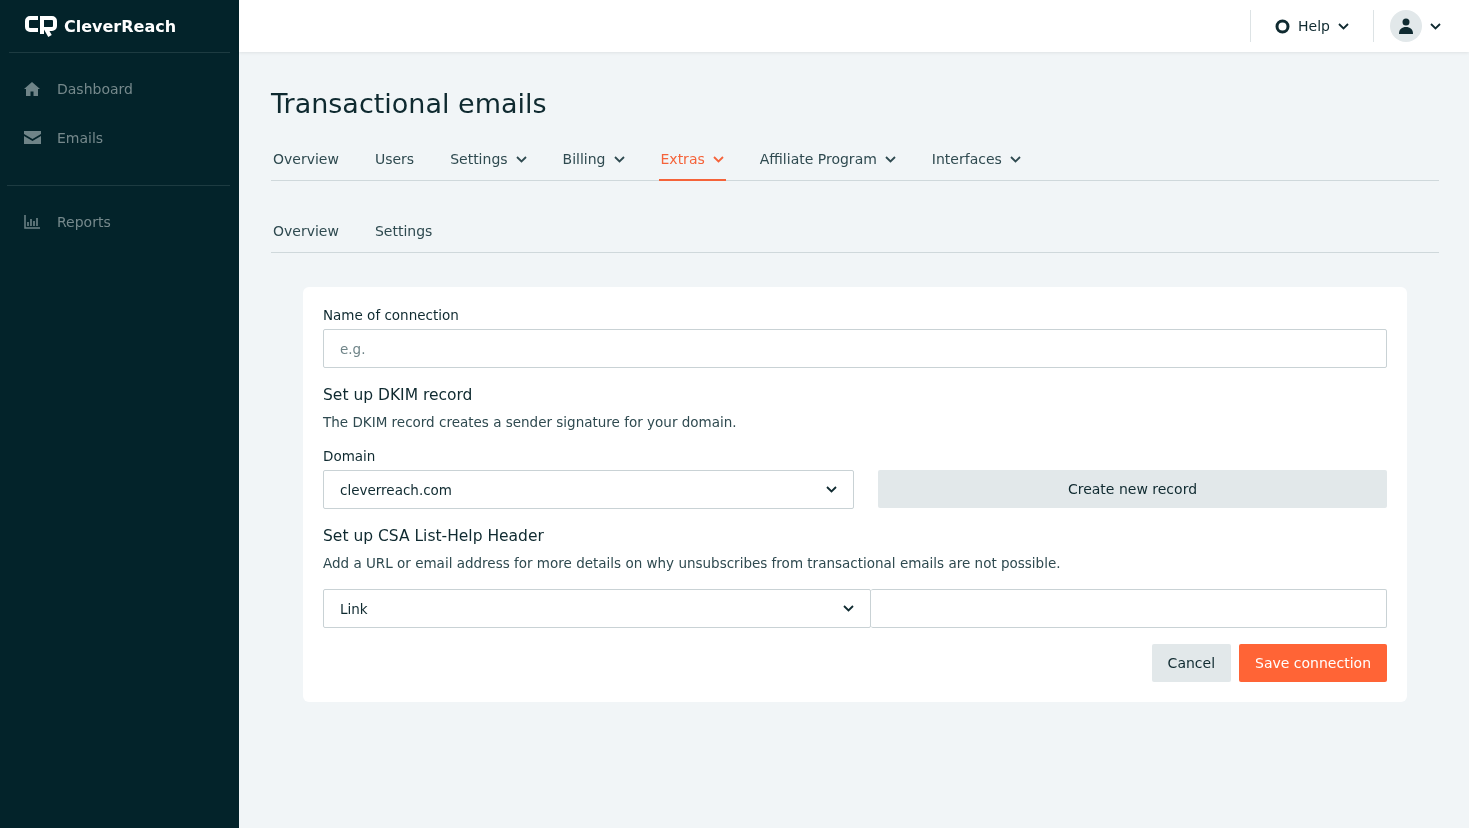 This screenshot has width=1469, height=828. What do you see at coordinates (32, 137) in the screenshot?
I see `envelope-icon` at bounding box center [32, 137].